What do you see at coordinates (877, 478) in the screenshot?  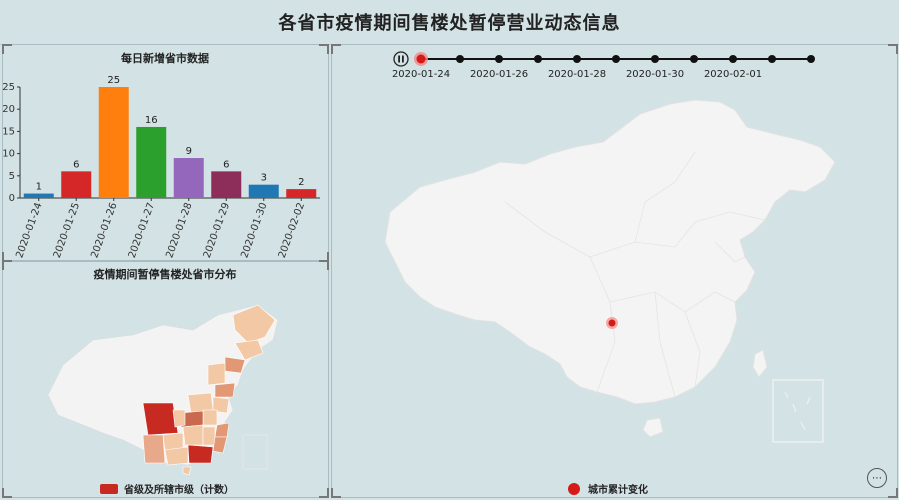 I see `more-options-button: ⋯` at bounding box center [877, 478].